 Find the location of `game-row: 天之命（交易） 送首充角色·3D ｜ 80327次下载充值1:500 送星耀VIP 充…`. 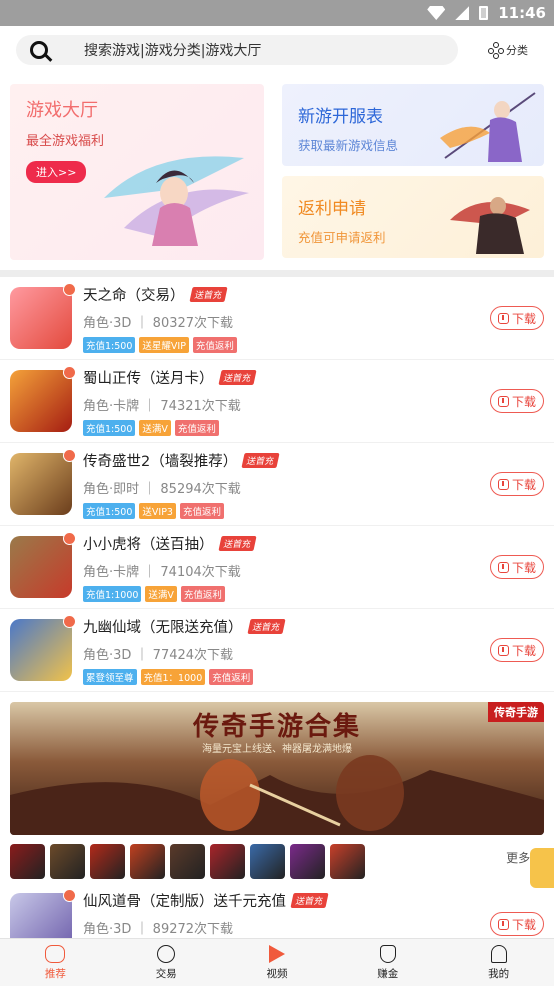

game-row: 天之命（交易） 送首充角色·3D ｜ 80327次下载充值1:500 送星耀VIP 充… is located at coordinates (277, 318).